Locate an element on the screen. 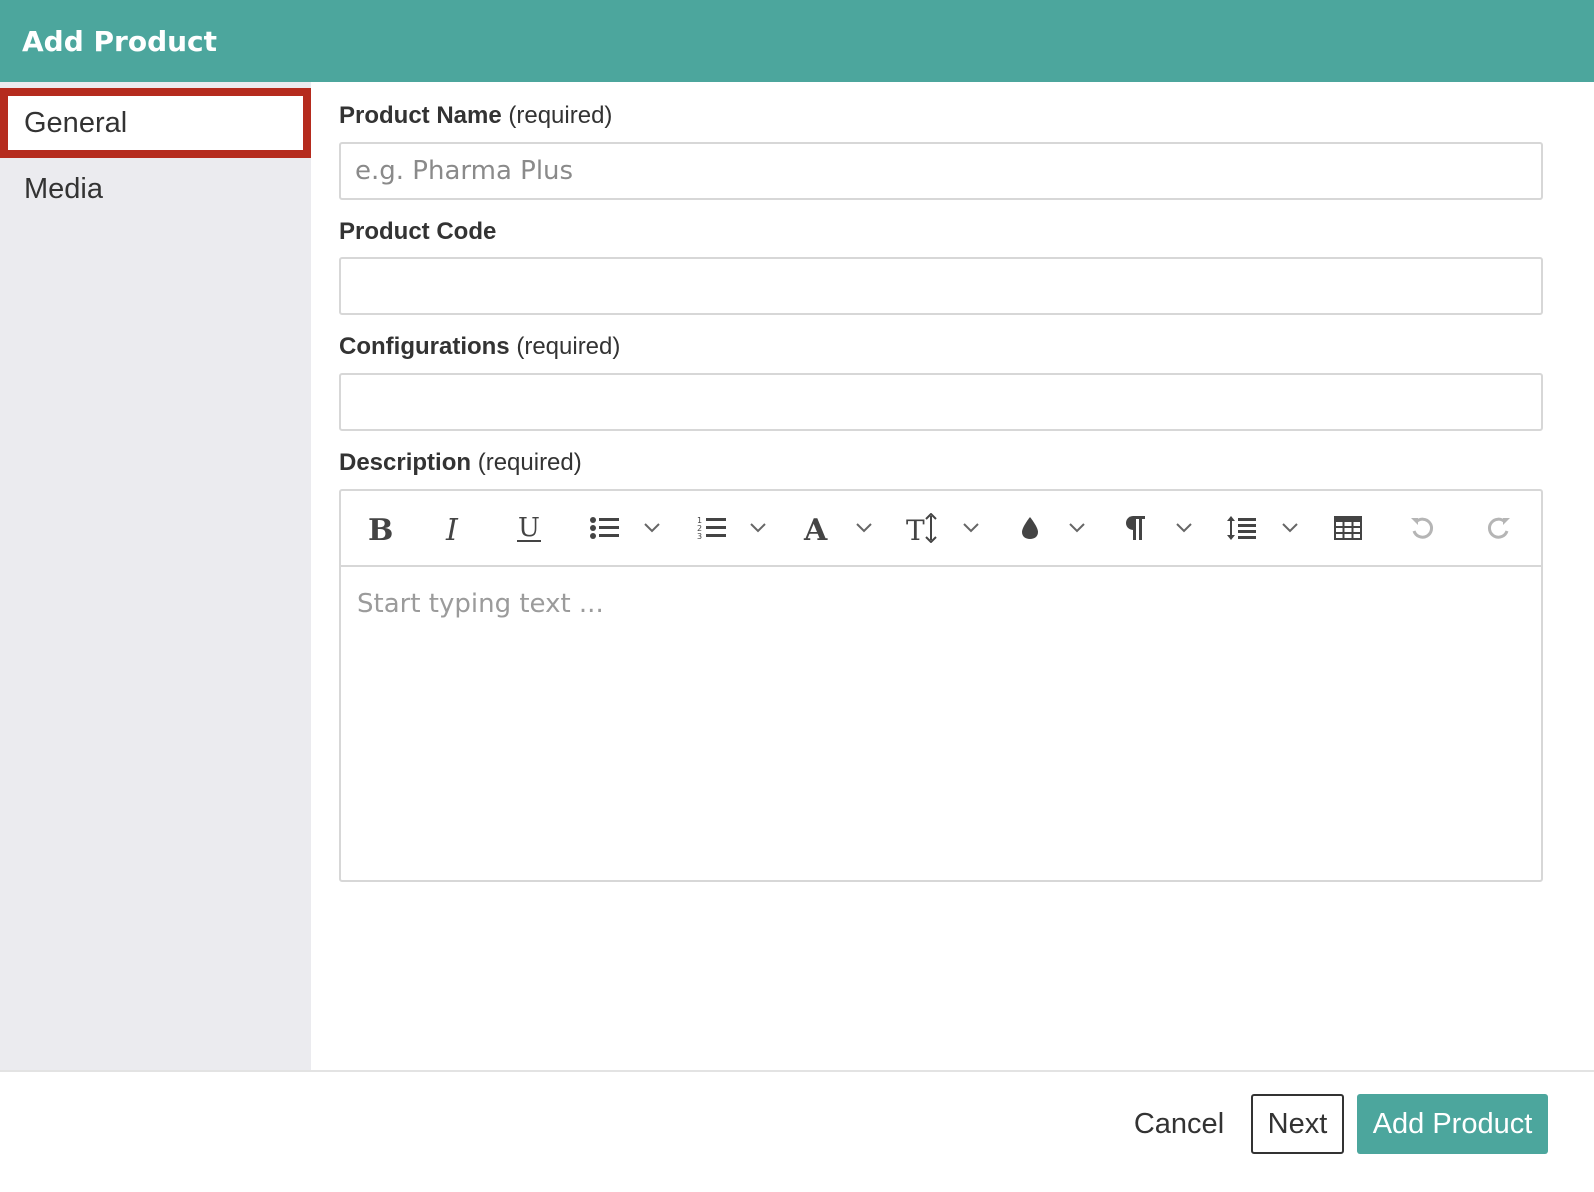  description-label: Description (required) is located at coordinates (460, 463).